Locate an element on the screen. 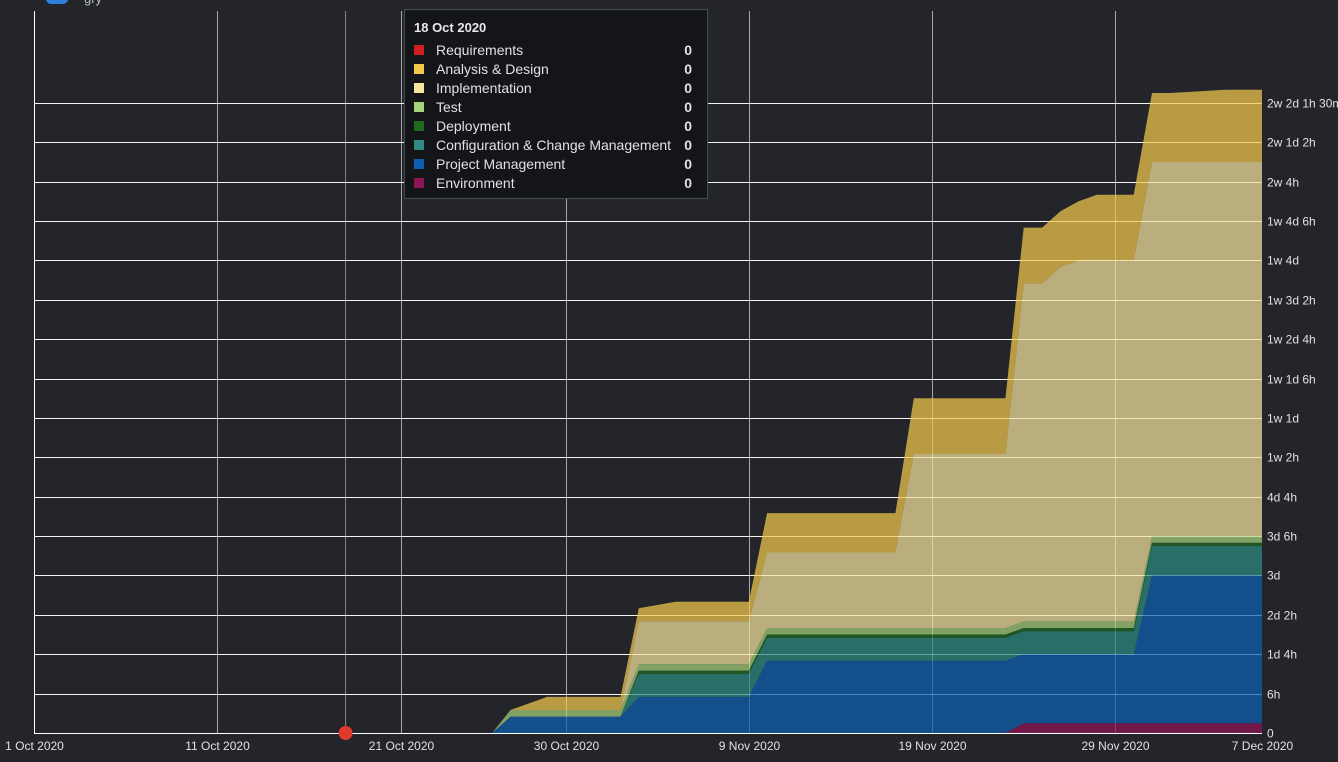 The image size is (1338, 762). x-tick-label: 29 Nov 2020 is located at coordinates (1115, 746).